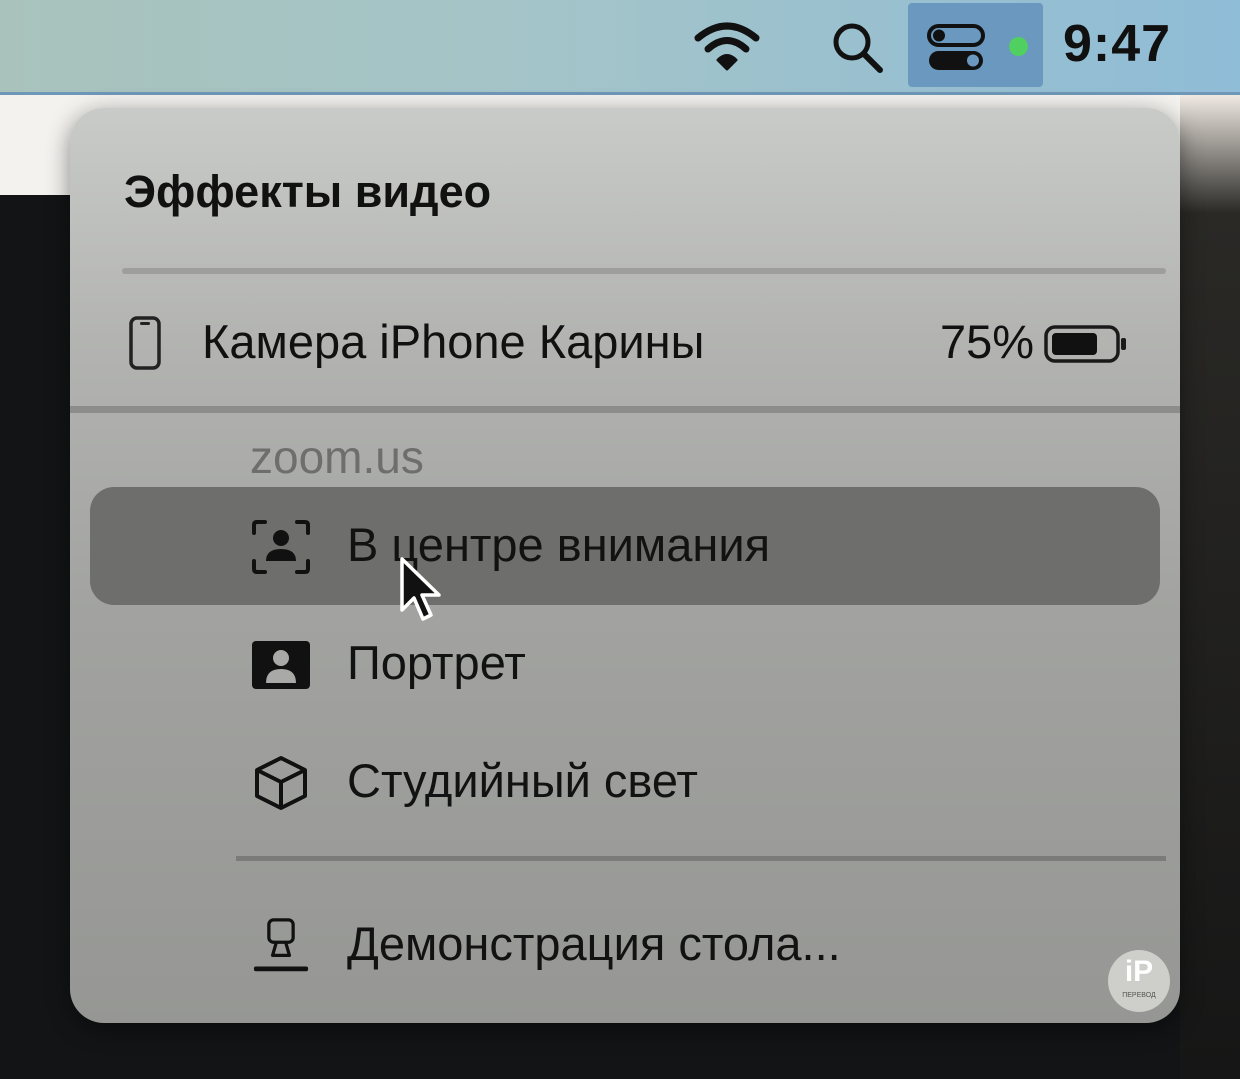  What do you see at coordinates (522, 780) in the screenshot?
I see `menu-item-label: Студийный свет` at bounding box center [522, 780].